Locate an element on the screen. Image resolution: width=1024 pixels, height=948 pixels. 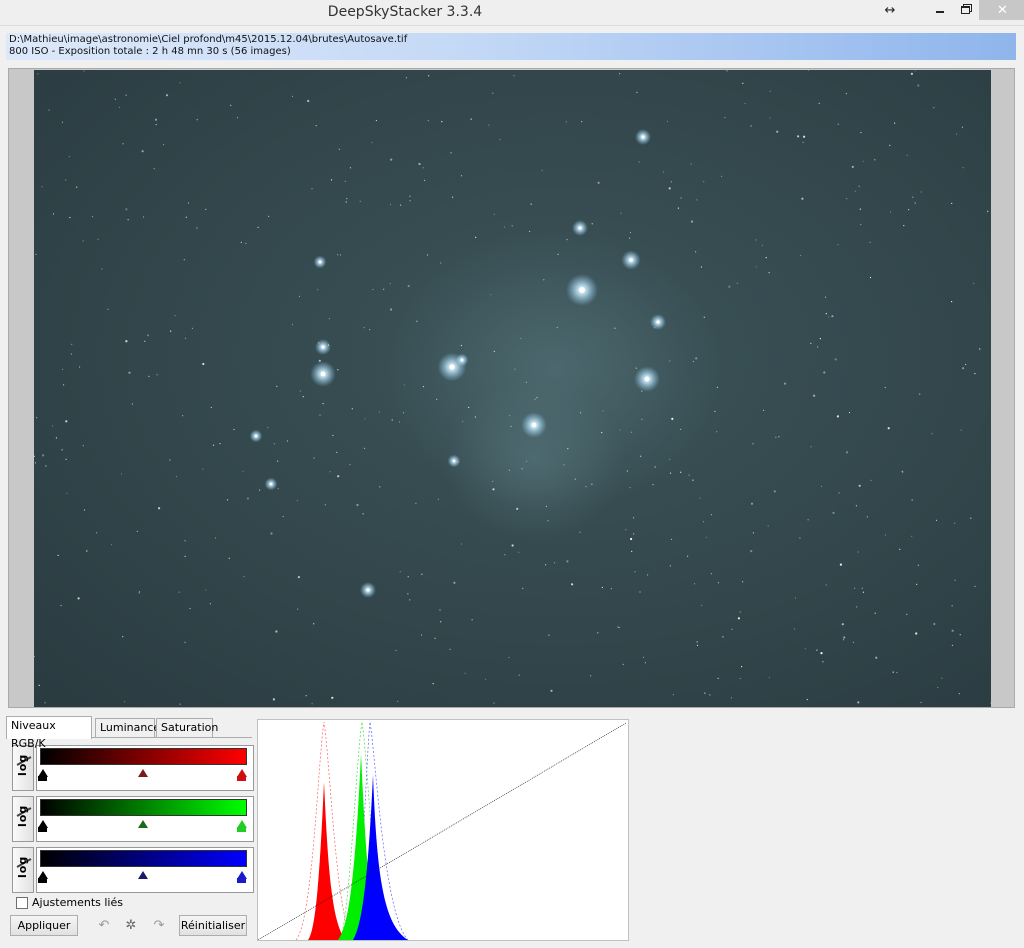
histogram-plot is located at coordinates (442, 831).